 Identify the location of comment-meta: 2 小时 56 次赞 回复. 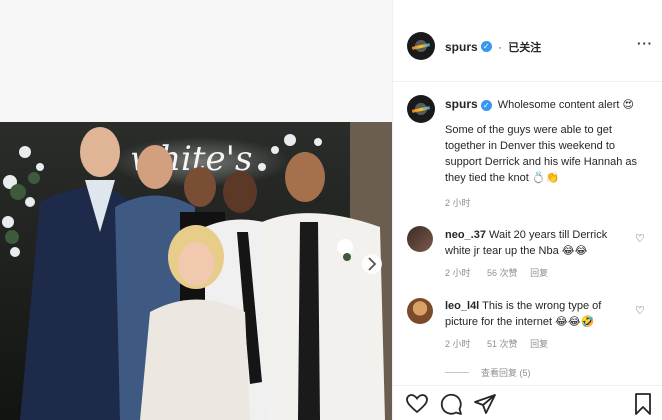
(496, 272).